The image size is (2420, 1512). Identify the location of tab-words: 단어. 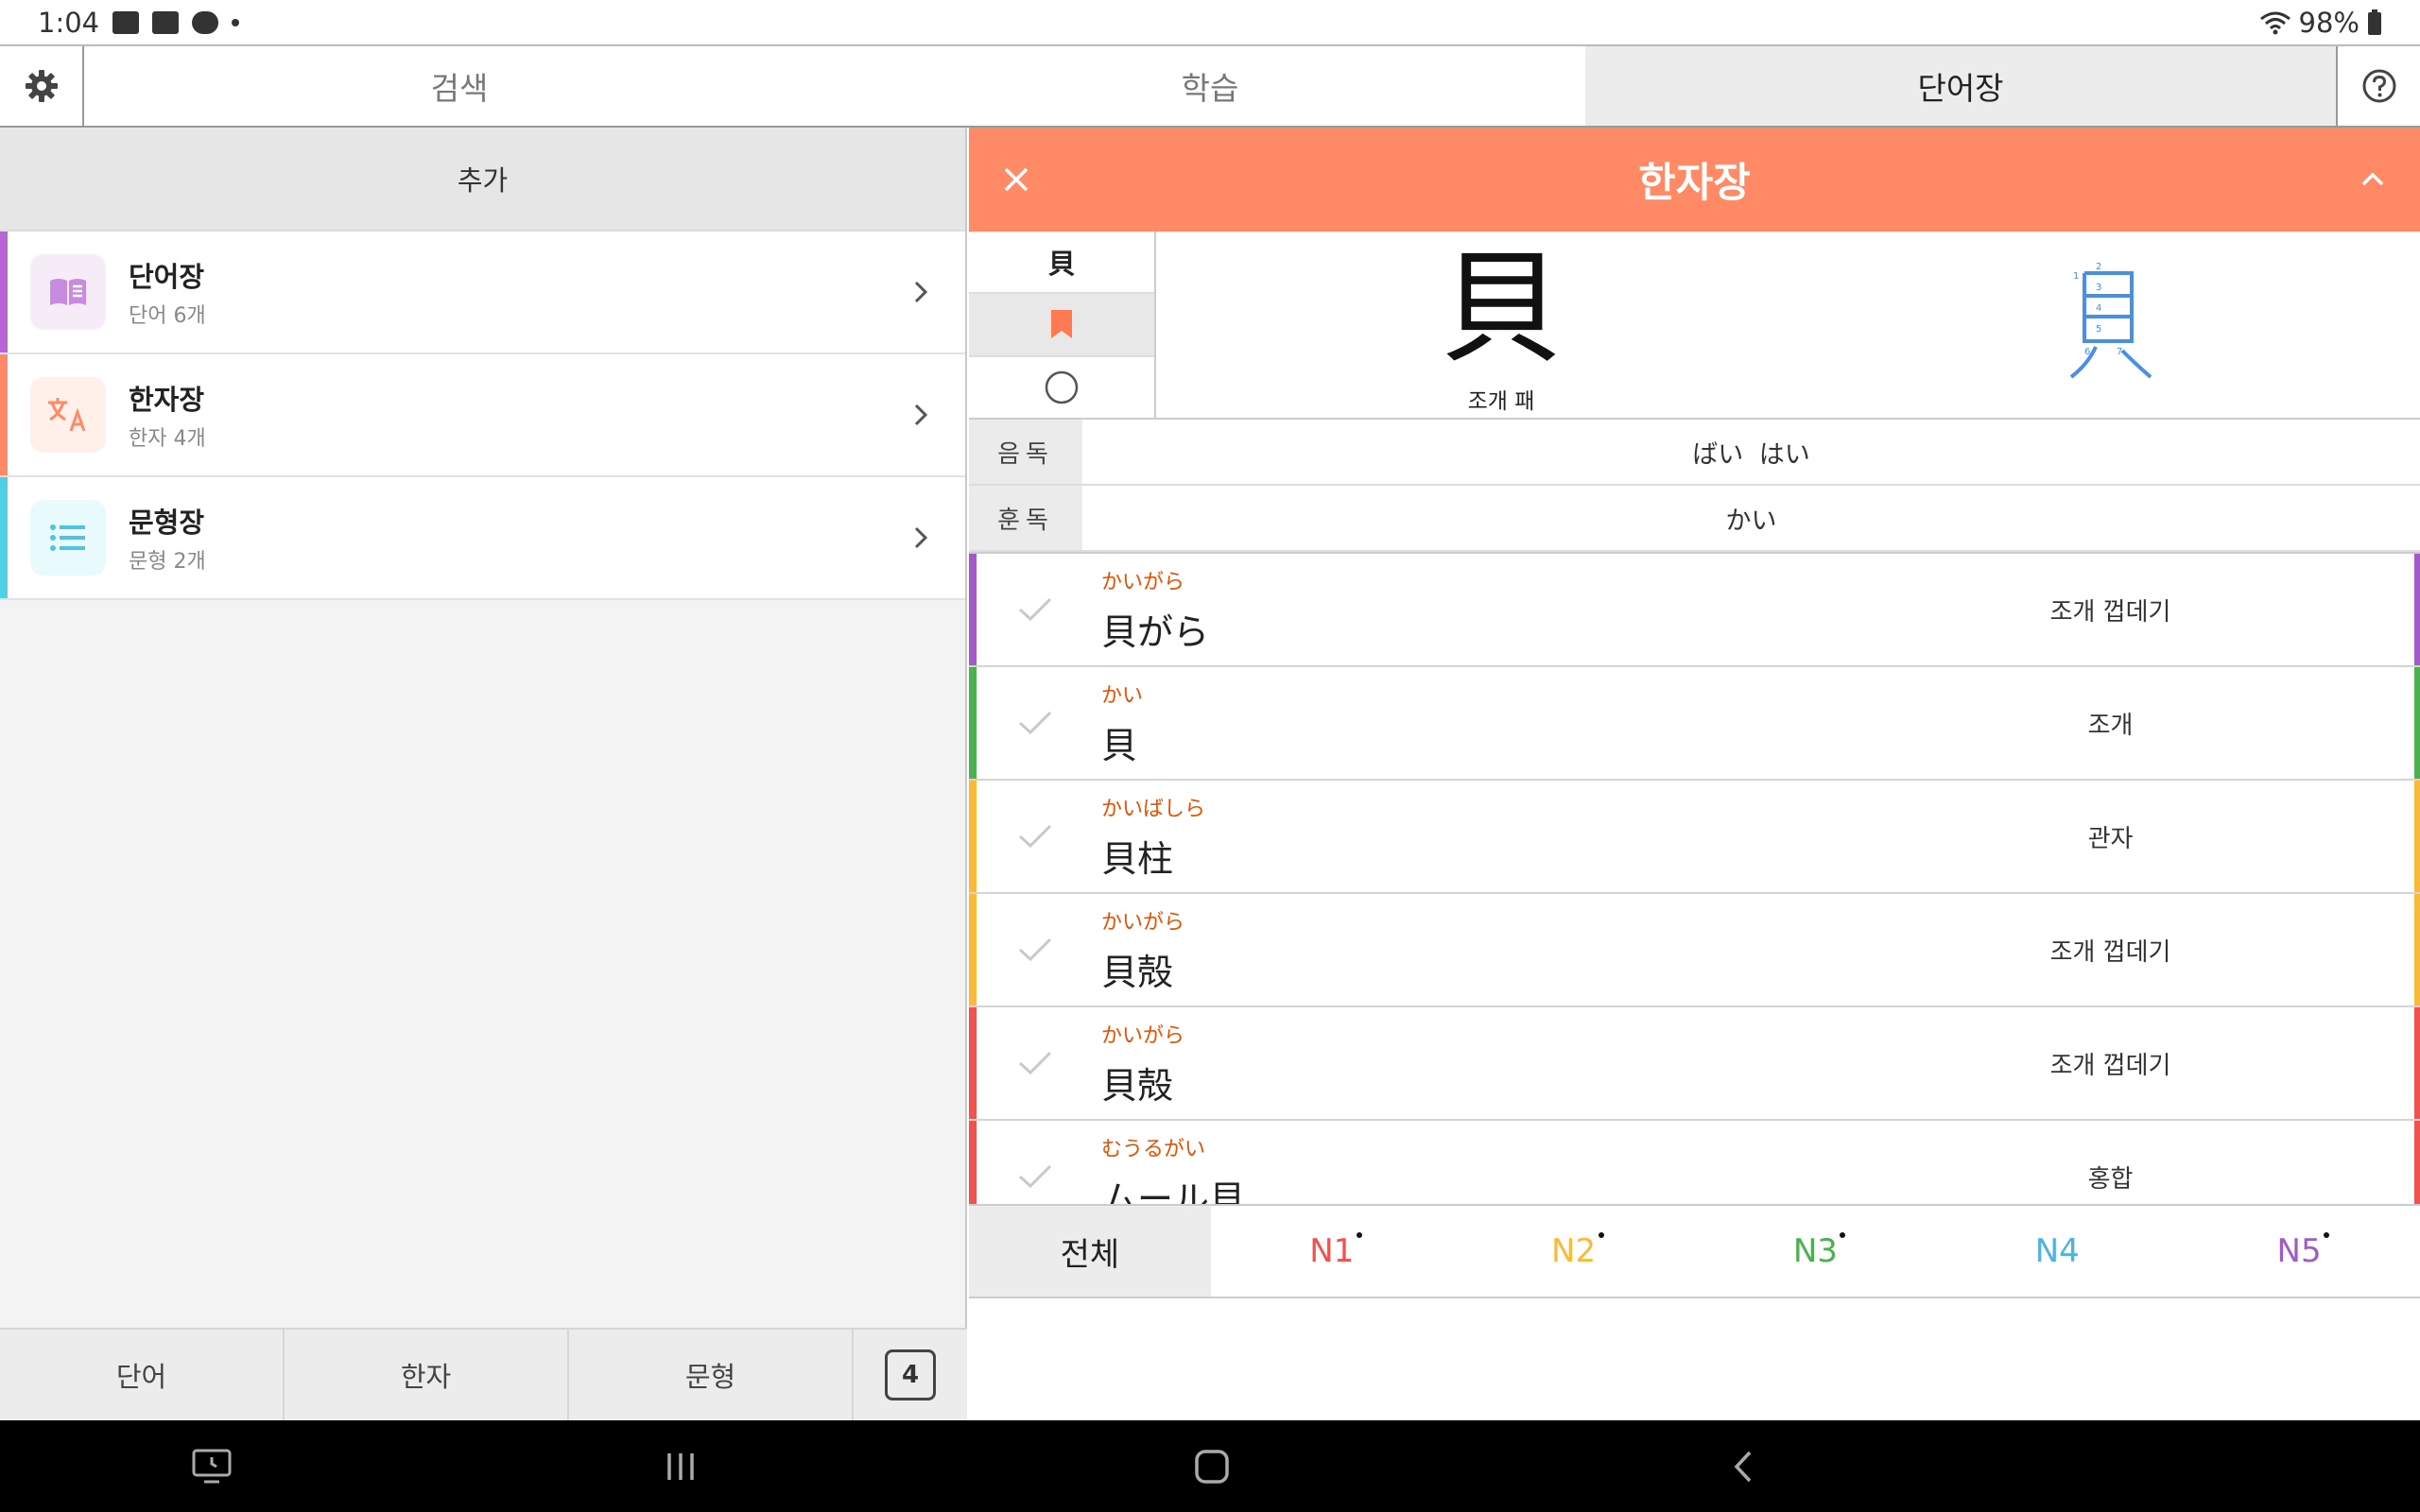
(142, 1375).